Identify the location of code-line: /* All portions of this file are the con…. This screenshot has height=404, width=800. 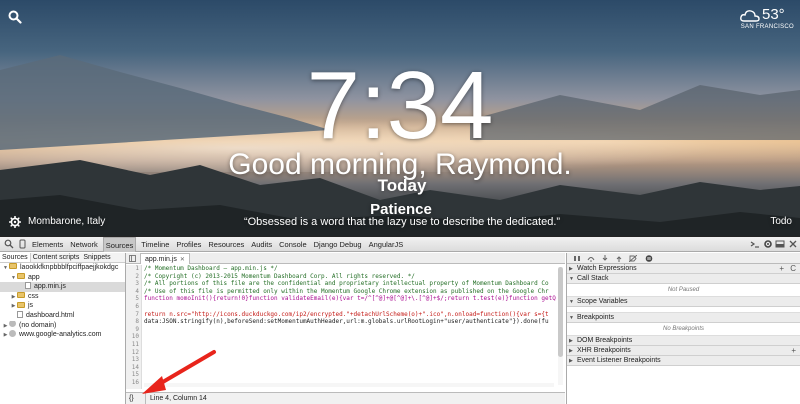
(350, 284).